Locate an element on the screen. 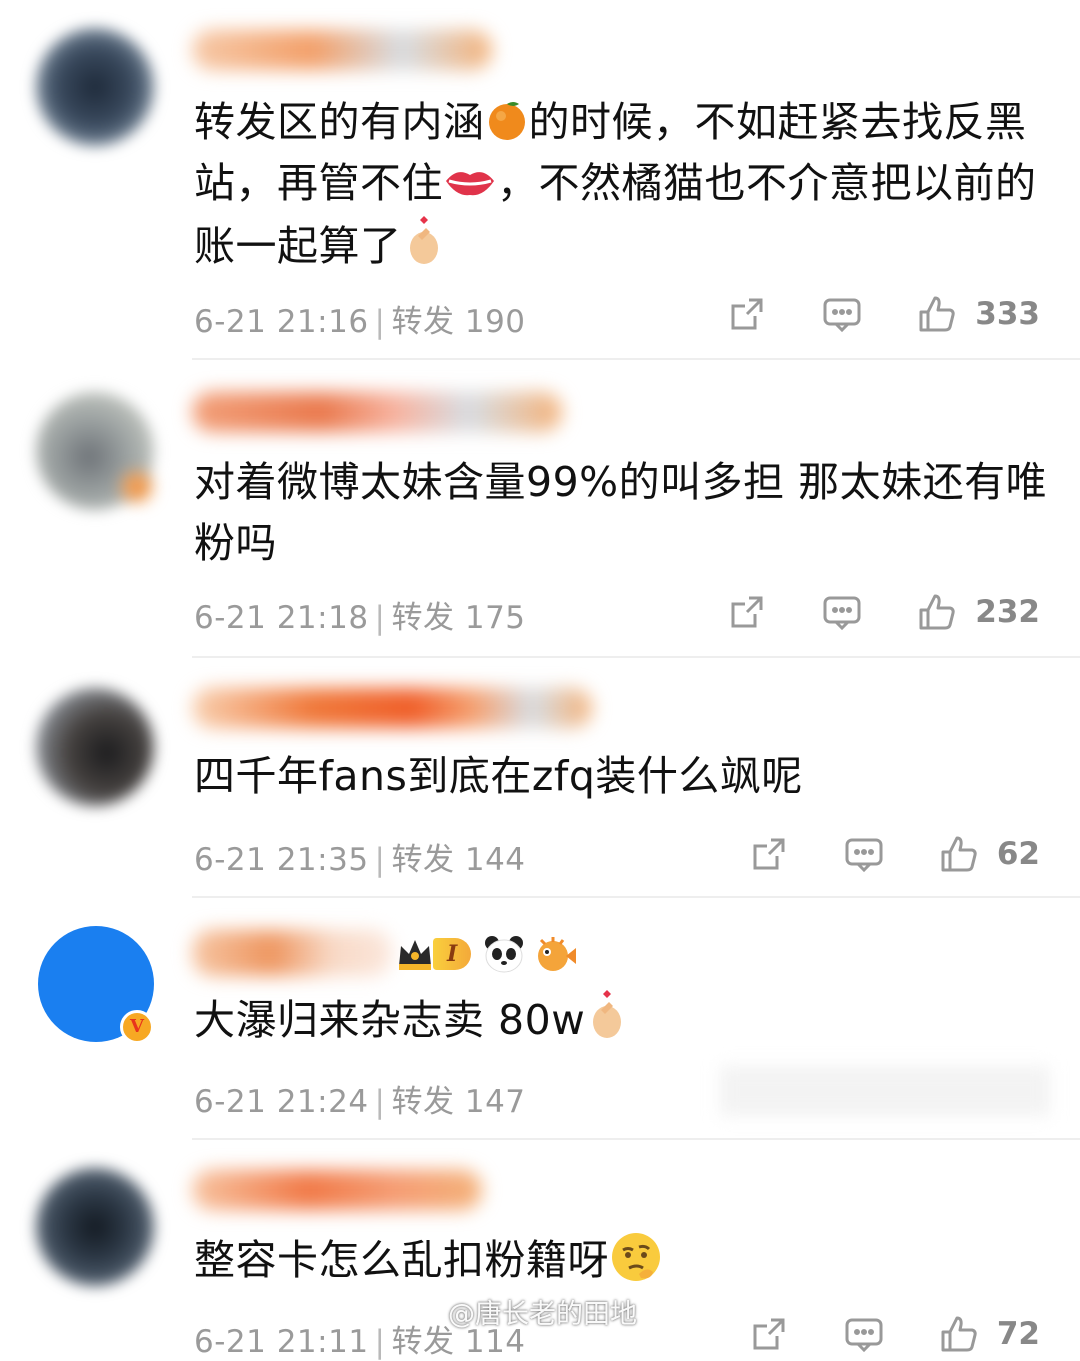 This screenshot has height=1361, width=1080. like-count: 62 is located at coordinates (1018, 854).